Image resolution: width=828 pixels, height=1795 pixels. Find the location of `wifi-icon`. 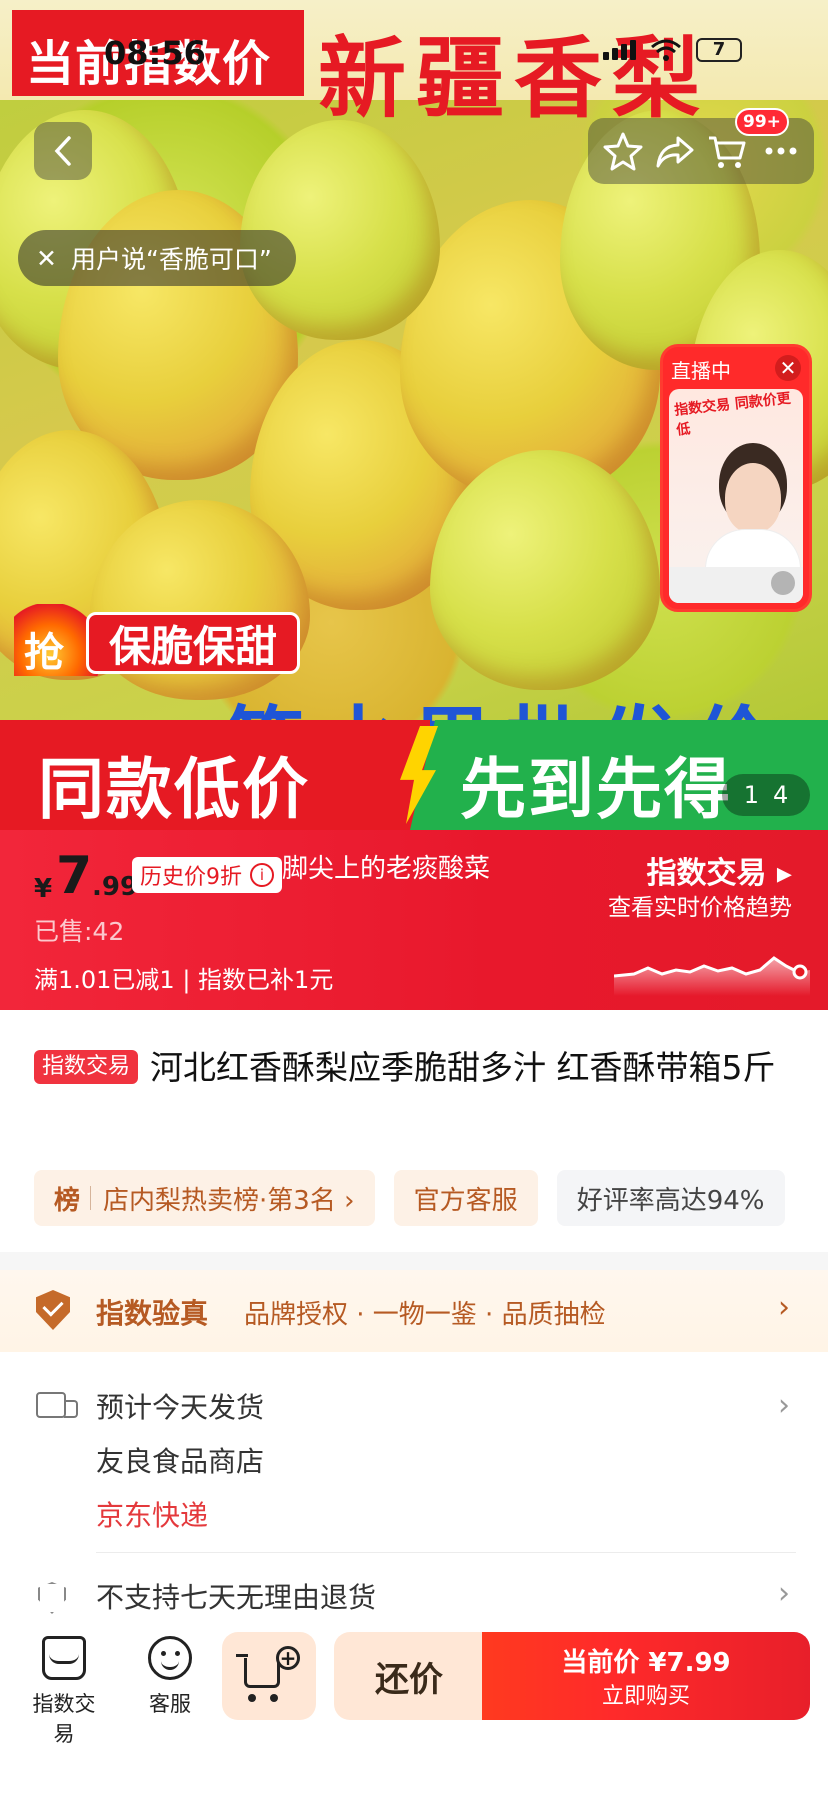

wifi-icon is located at coordinates (666, 50).